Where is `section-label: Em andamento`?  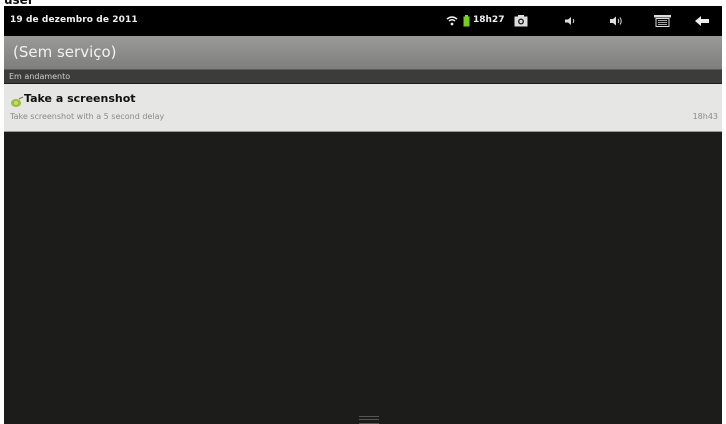 section-label: Em andamento is located at coordinates (40, 76).